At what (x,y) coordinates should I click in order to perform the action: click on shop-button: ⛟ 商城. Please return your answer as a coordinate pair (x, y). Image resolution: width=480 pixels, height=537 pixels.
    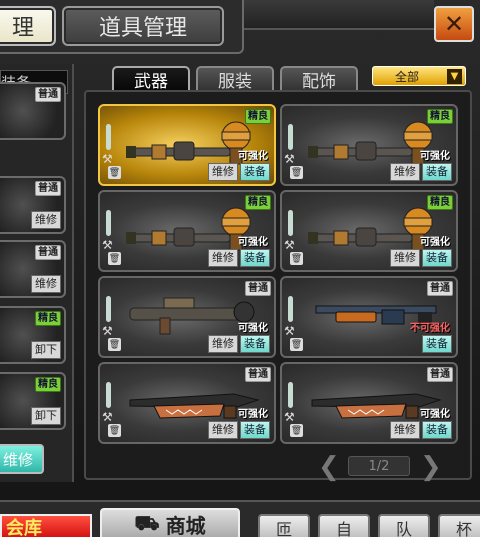
    Looking at the image, I should click on (170, 522).